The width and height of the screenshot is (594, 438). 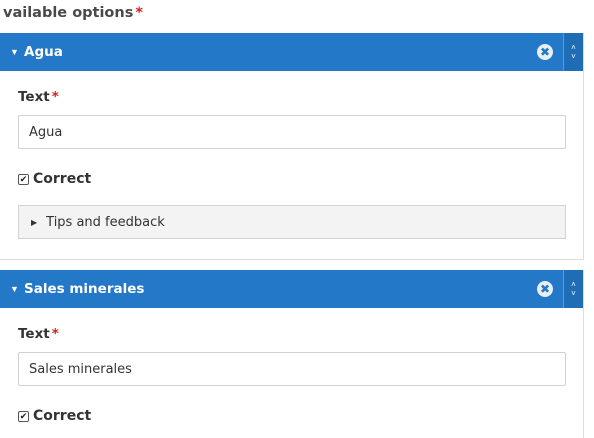 I want to click on option-header: ▼ Sales minerales ✖ ˄ ˅, so click(x=291, y=289).